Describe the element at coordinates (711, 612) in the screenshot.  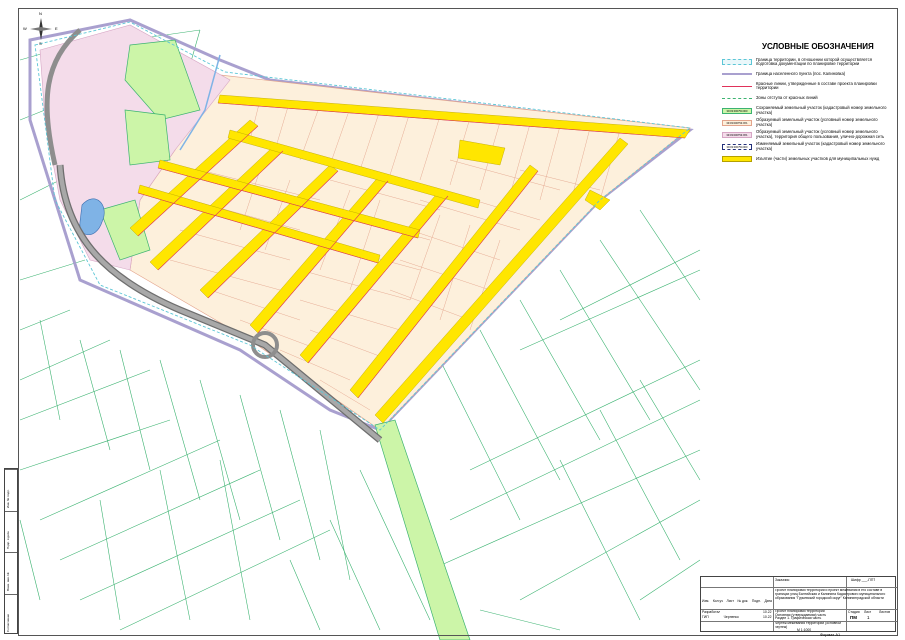
I see `role-1: Разработал` at that location.